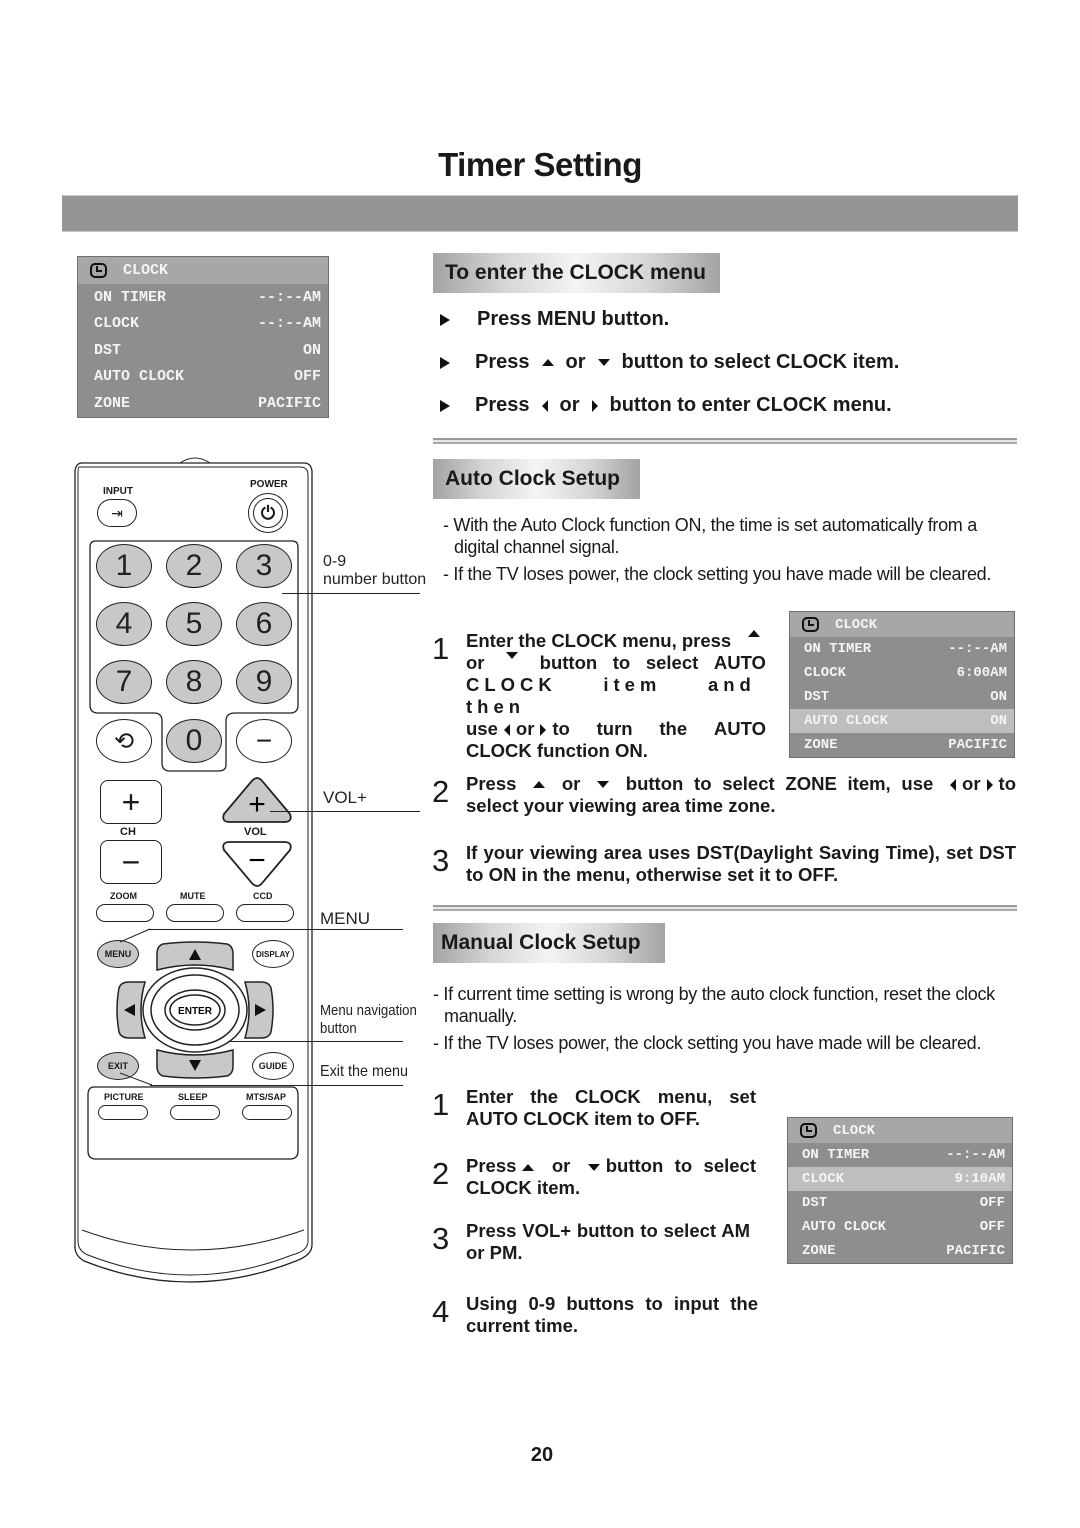  What do you see at coordinates (267, 1112) in the screenshot?
I see `mts-sap-button` at bounding box center [267, 1112].